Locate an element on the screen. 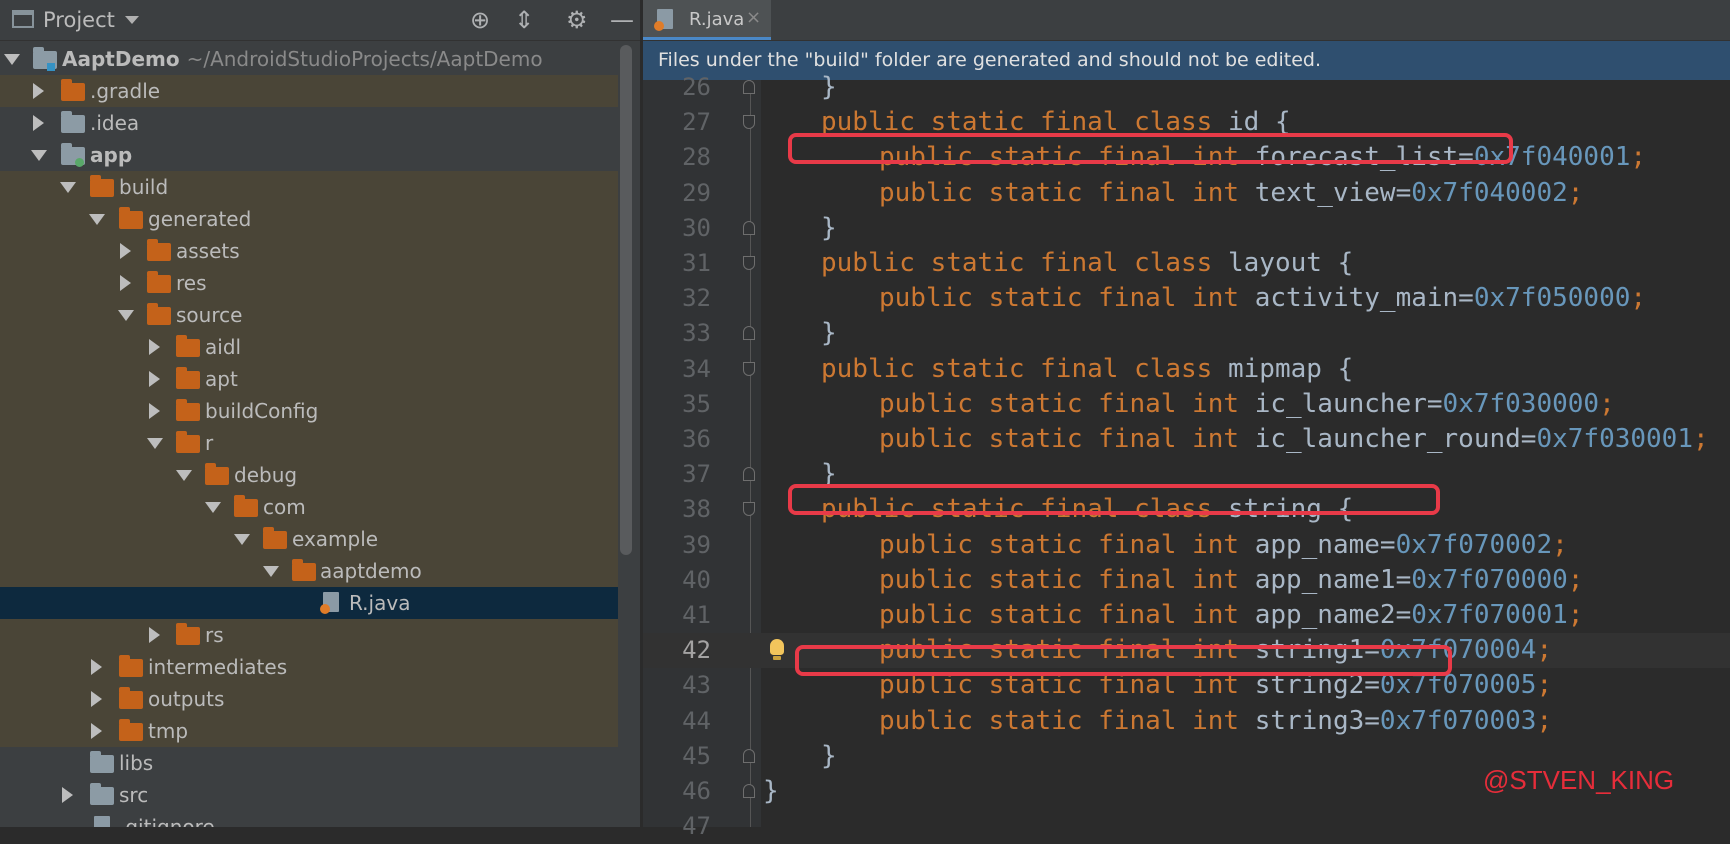  tree-item-outputs: outputs is located at coordinates (309, 699).